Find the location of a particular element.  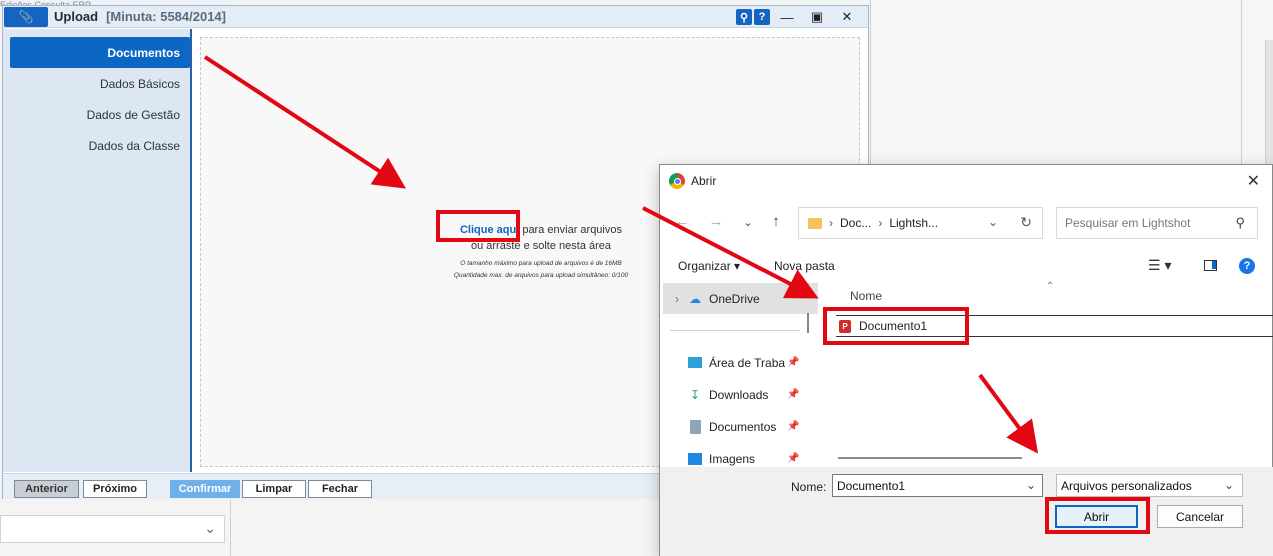

tree-item-documentos: Documentos 📌 is located at coordinates (740, 426).